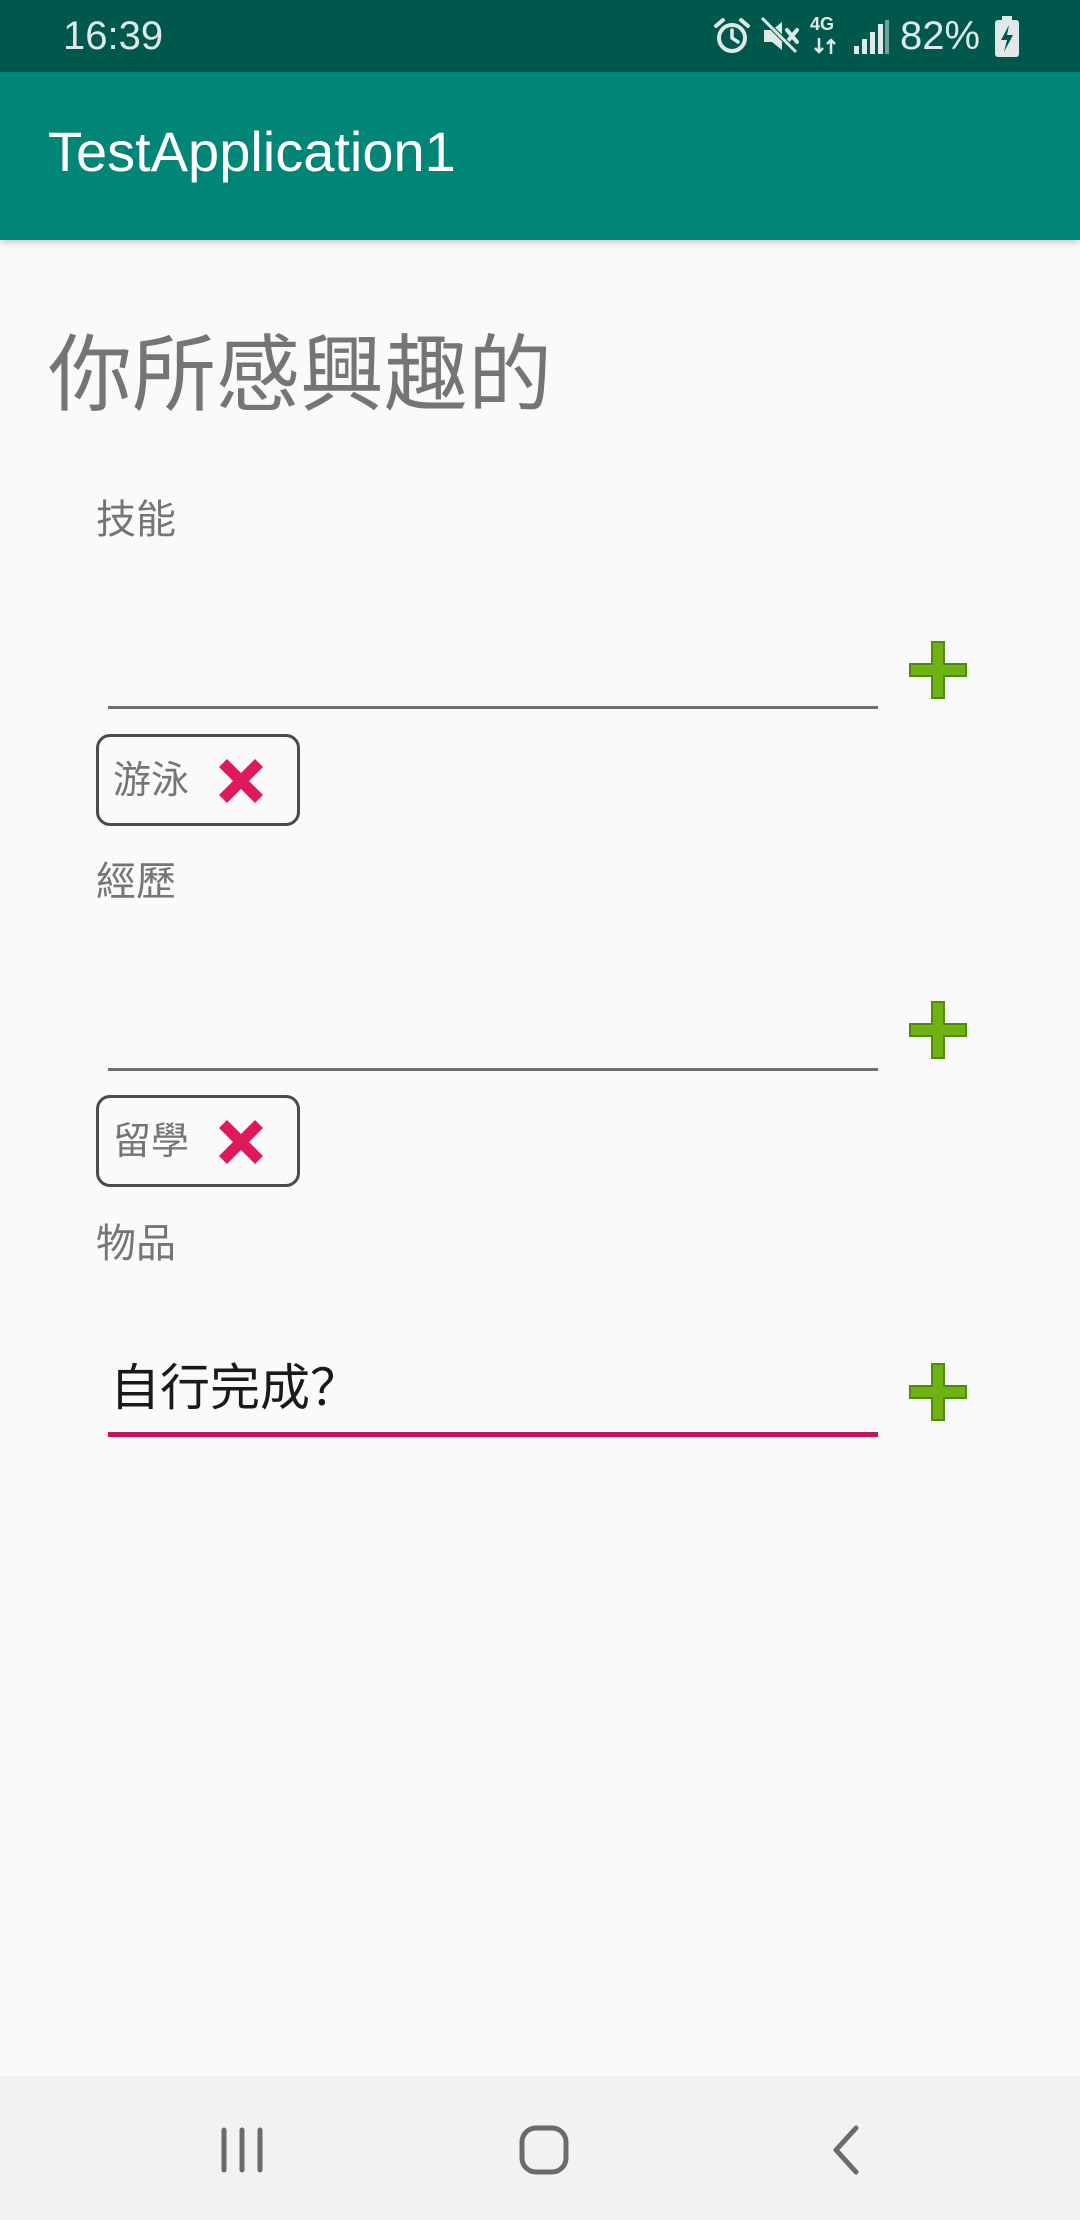 This screenshot has height=2220, width=1080. Describe the element at coordinates (242, 2150) in the screenshot. I see `recent-apps-icon` at that location.